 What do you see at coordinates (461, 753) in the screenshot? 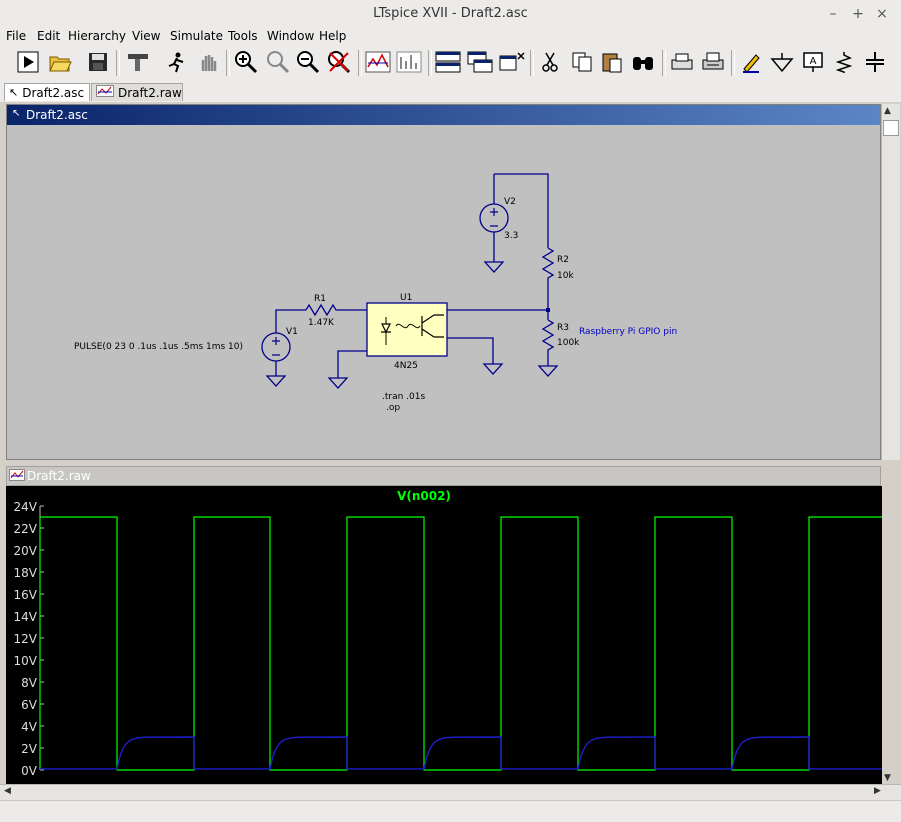
I see `series-response-line` at bounding box center [461, 753].